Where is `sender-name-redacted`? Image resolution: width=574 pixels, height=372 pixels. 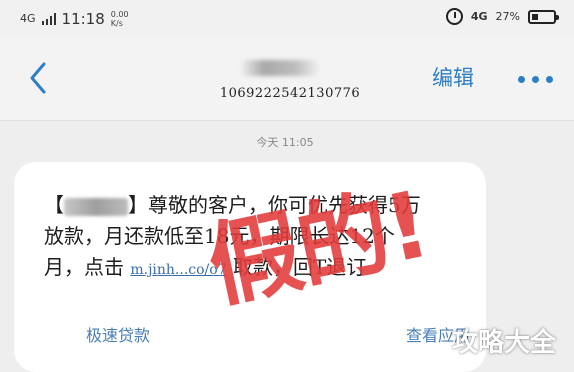 sender-name-redacted is located at coordinates (96, 206).